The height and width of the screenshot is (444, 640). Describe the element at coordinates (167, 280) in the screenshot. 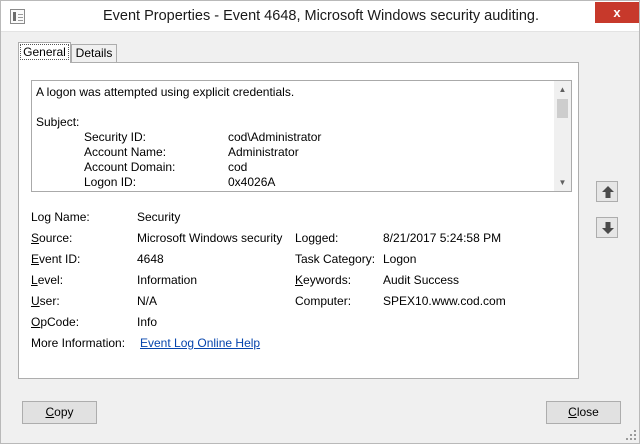

I see `level-value: Information` at that location.